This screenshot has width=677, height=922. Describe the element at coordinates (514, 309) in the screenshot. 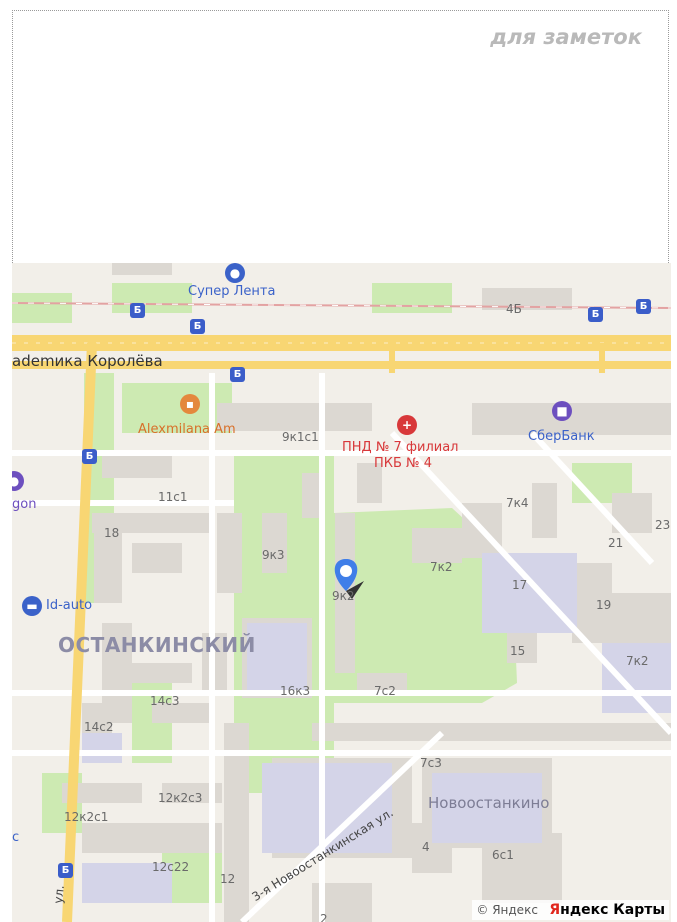

I see `house-number: 4Б` at that location.